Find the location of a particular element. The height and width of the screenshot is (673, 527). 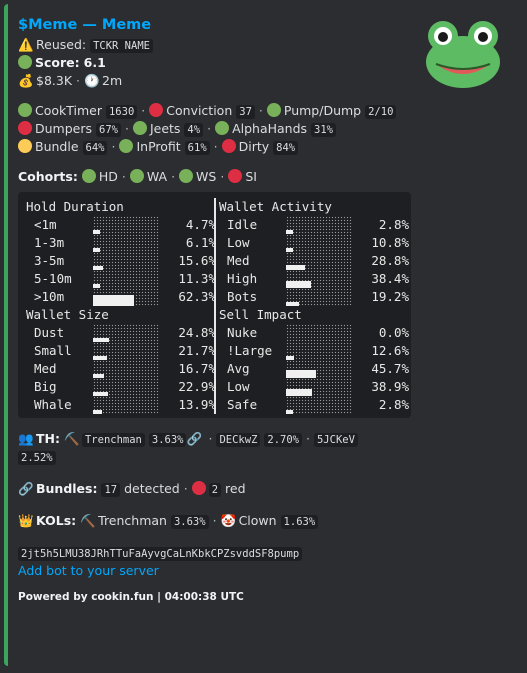

th-item-value: 2.52% is located at coordinates (37, 458).